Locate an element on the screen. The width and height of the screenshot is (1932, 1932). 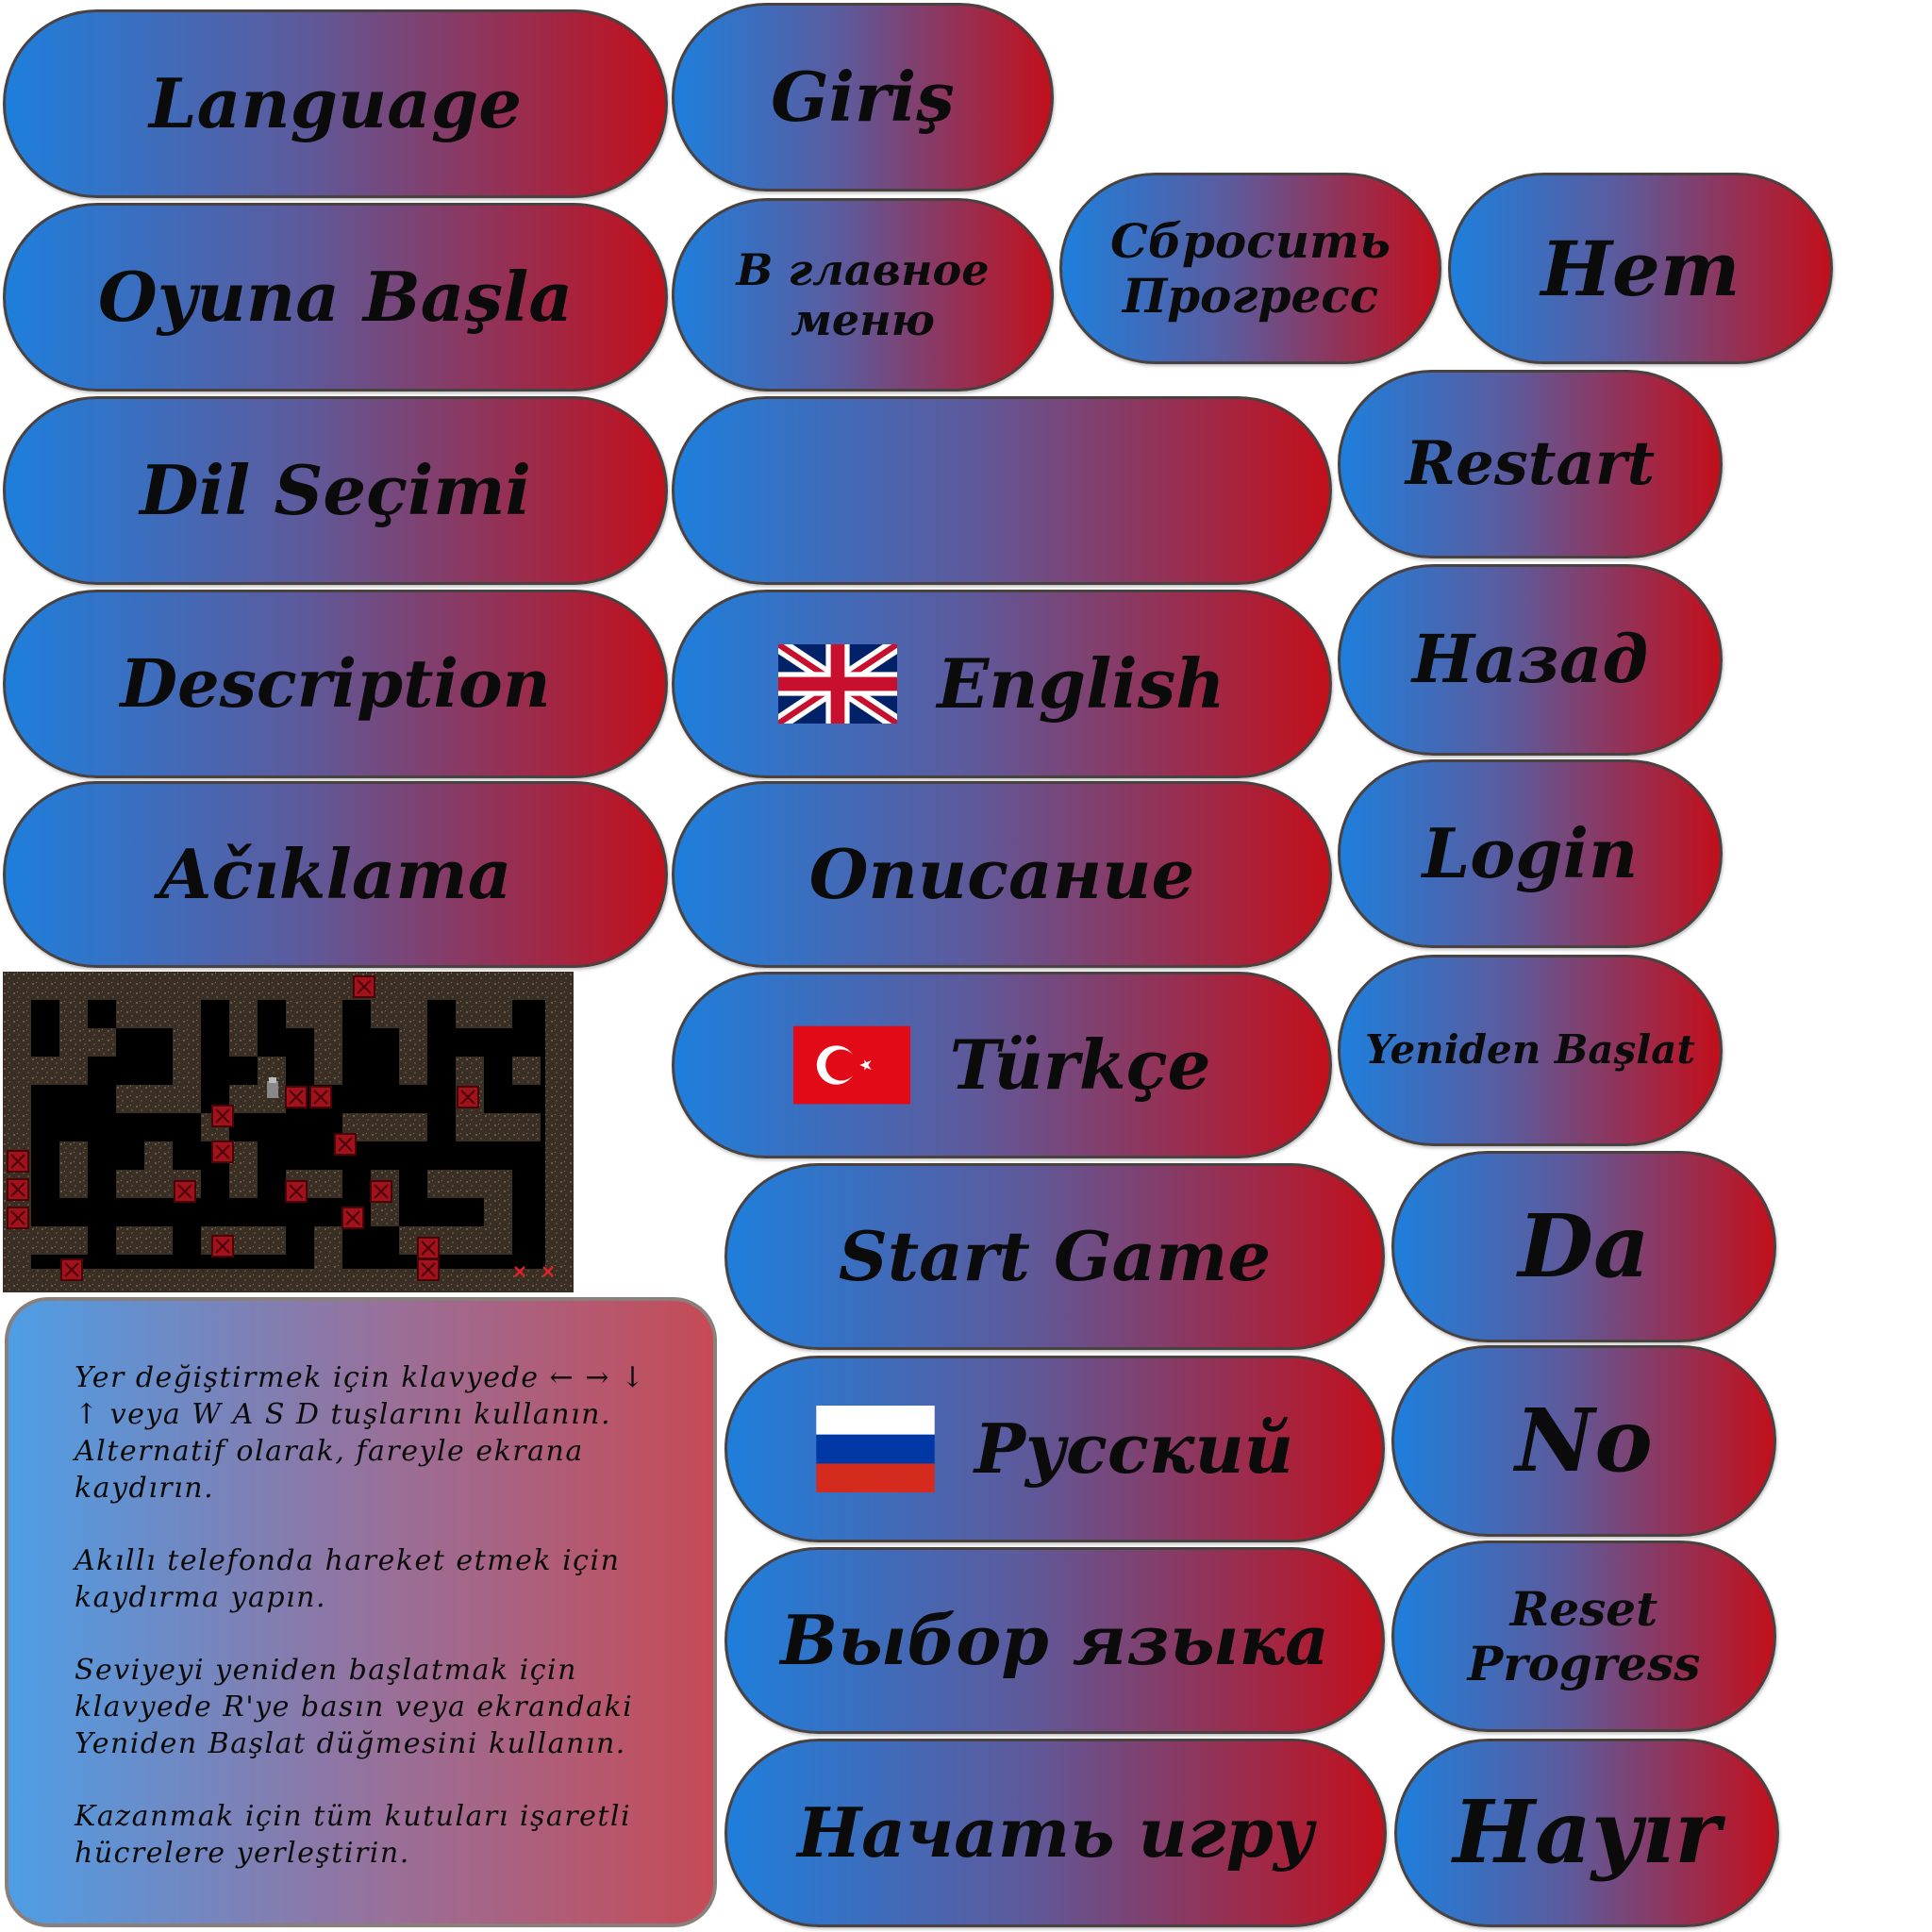
nachat-igru-ru-label: Начать игру is located at coordinates (1055, 1832).